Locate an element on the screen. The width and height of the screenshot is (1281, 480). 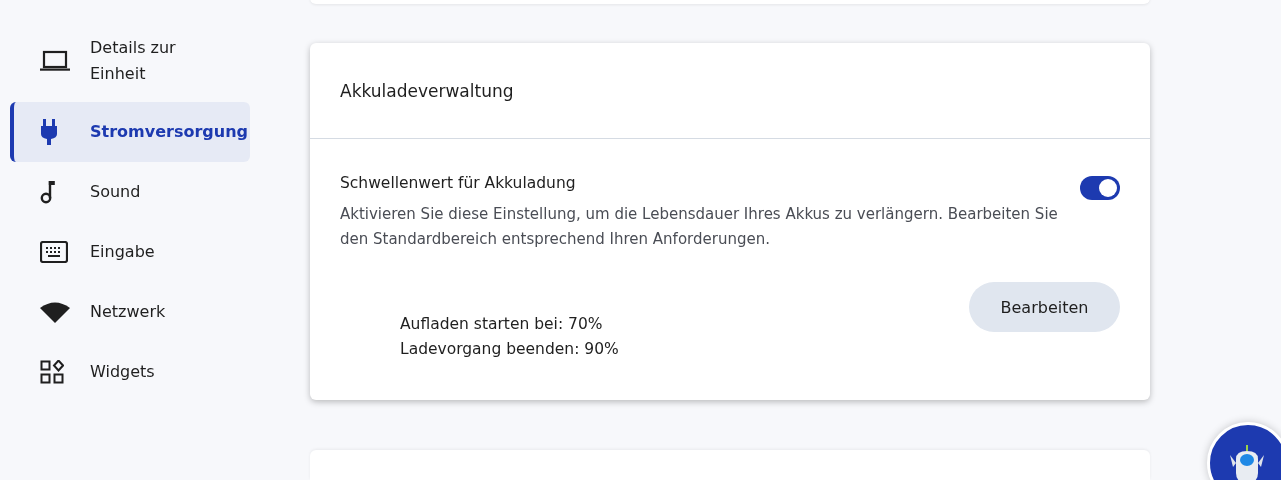
music-note-icon is located at coordinates (48, 192).